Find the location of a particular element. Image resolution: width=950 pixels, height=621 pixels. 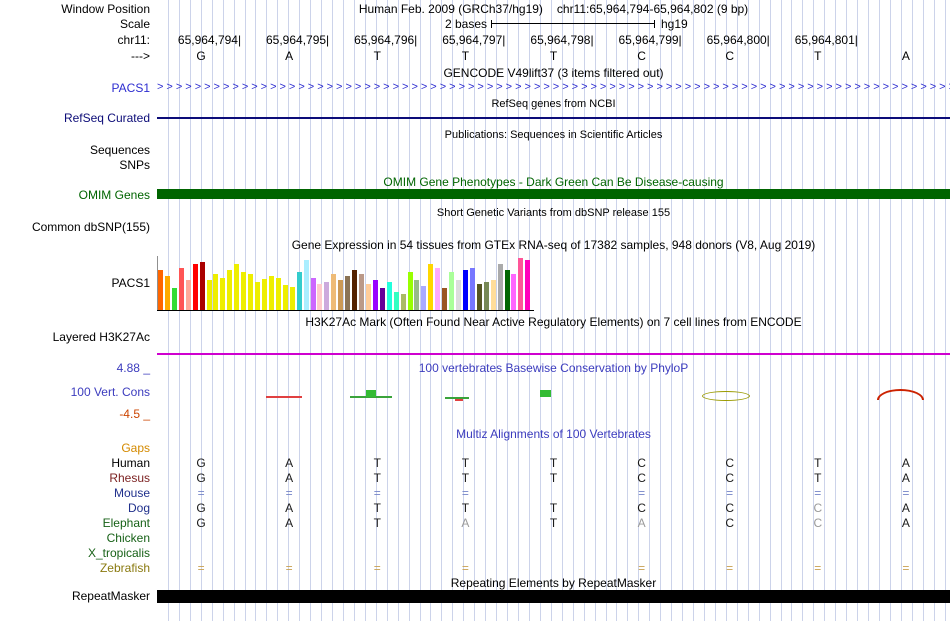

multiz-row-label-chicken: Chicken is located at coordinates (75, 538).